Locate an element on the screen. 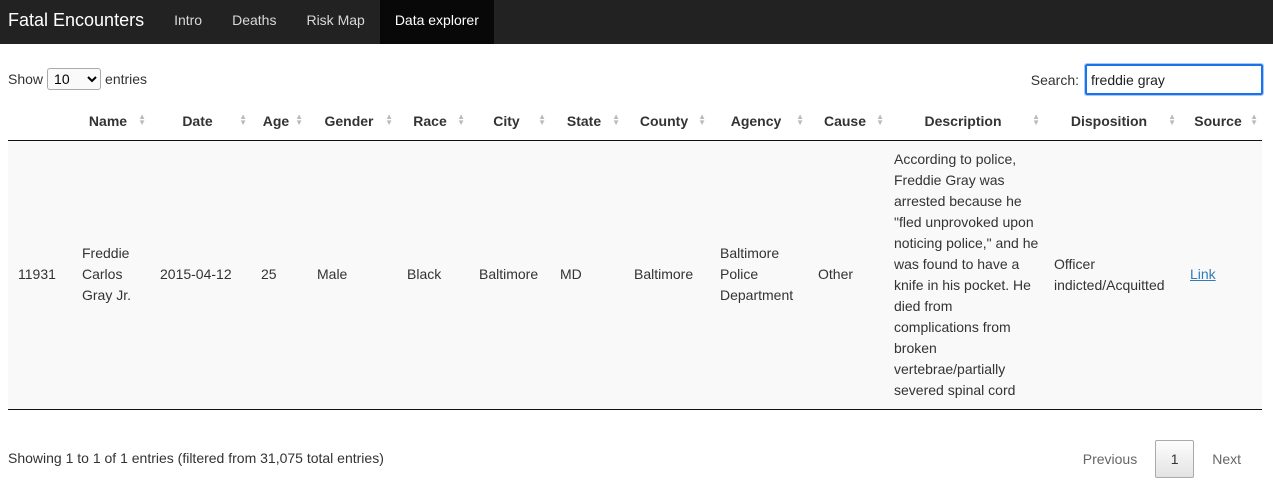 Image resolution: width=1273 pixels, height=497 pixels. nav-tab-deaths: Deaths is located at coordinates (254, 22).